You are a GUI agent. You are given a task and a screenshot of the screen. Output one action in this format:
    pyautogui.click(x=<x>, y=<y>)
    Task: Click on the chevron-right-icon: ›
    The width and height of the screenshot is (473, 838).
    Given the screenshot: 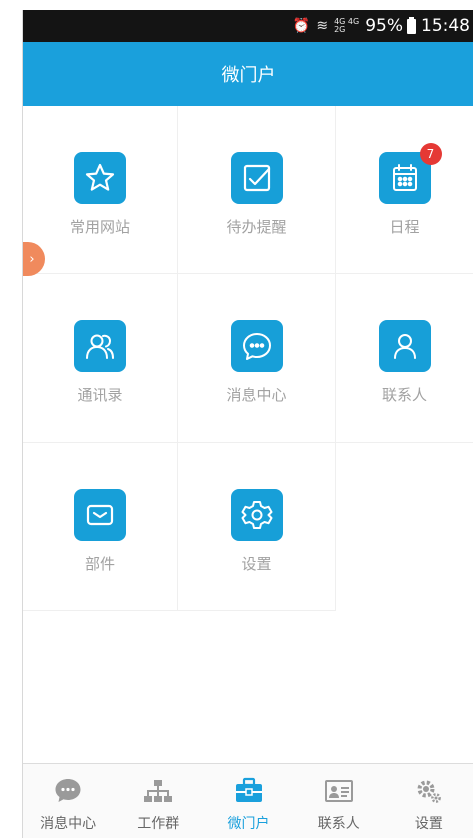 What is the action you would take?
    pyautogui.click(x=32, y=259)
    